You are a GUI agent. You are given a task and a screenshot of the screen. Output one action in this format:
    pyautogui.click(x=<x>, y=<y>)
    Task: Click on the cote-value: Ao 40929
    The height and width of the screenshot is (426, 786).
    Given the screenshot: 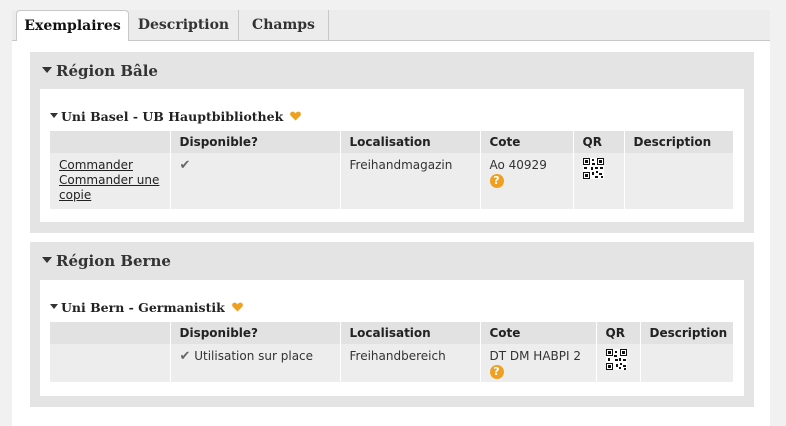 What is the action you would take?
    pyautogui.click(x=518, y=165)
    